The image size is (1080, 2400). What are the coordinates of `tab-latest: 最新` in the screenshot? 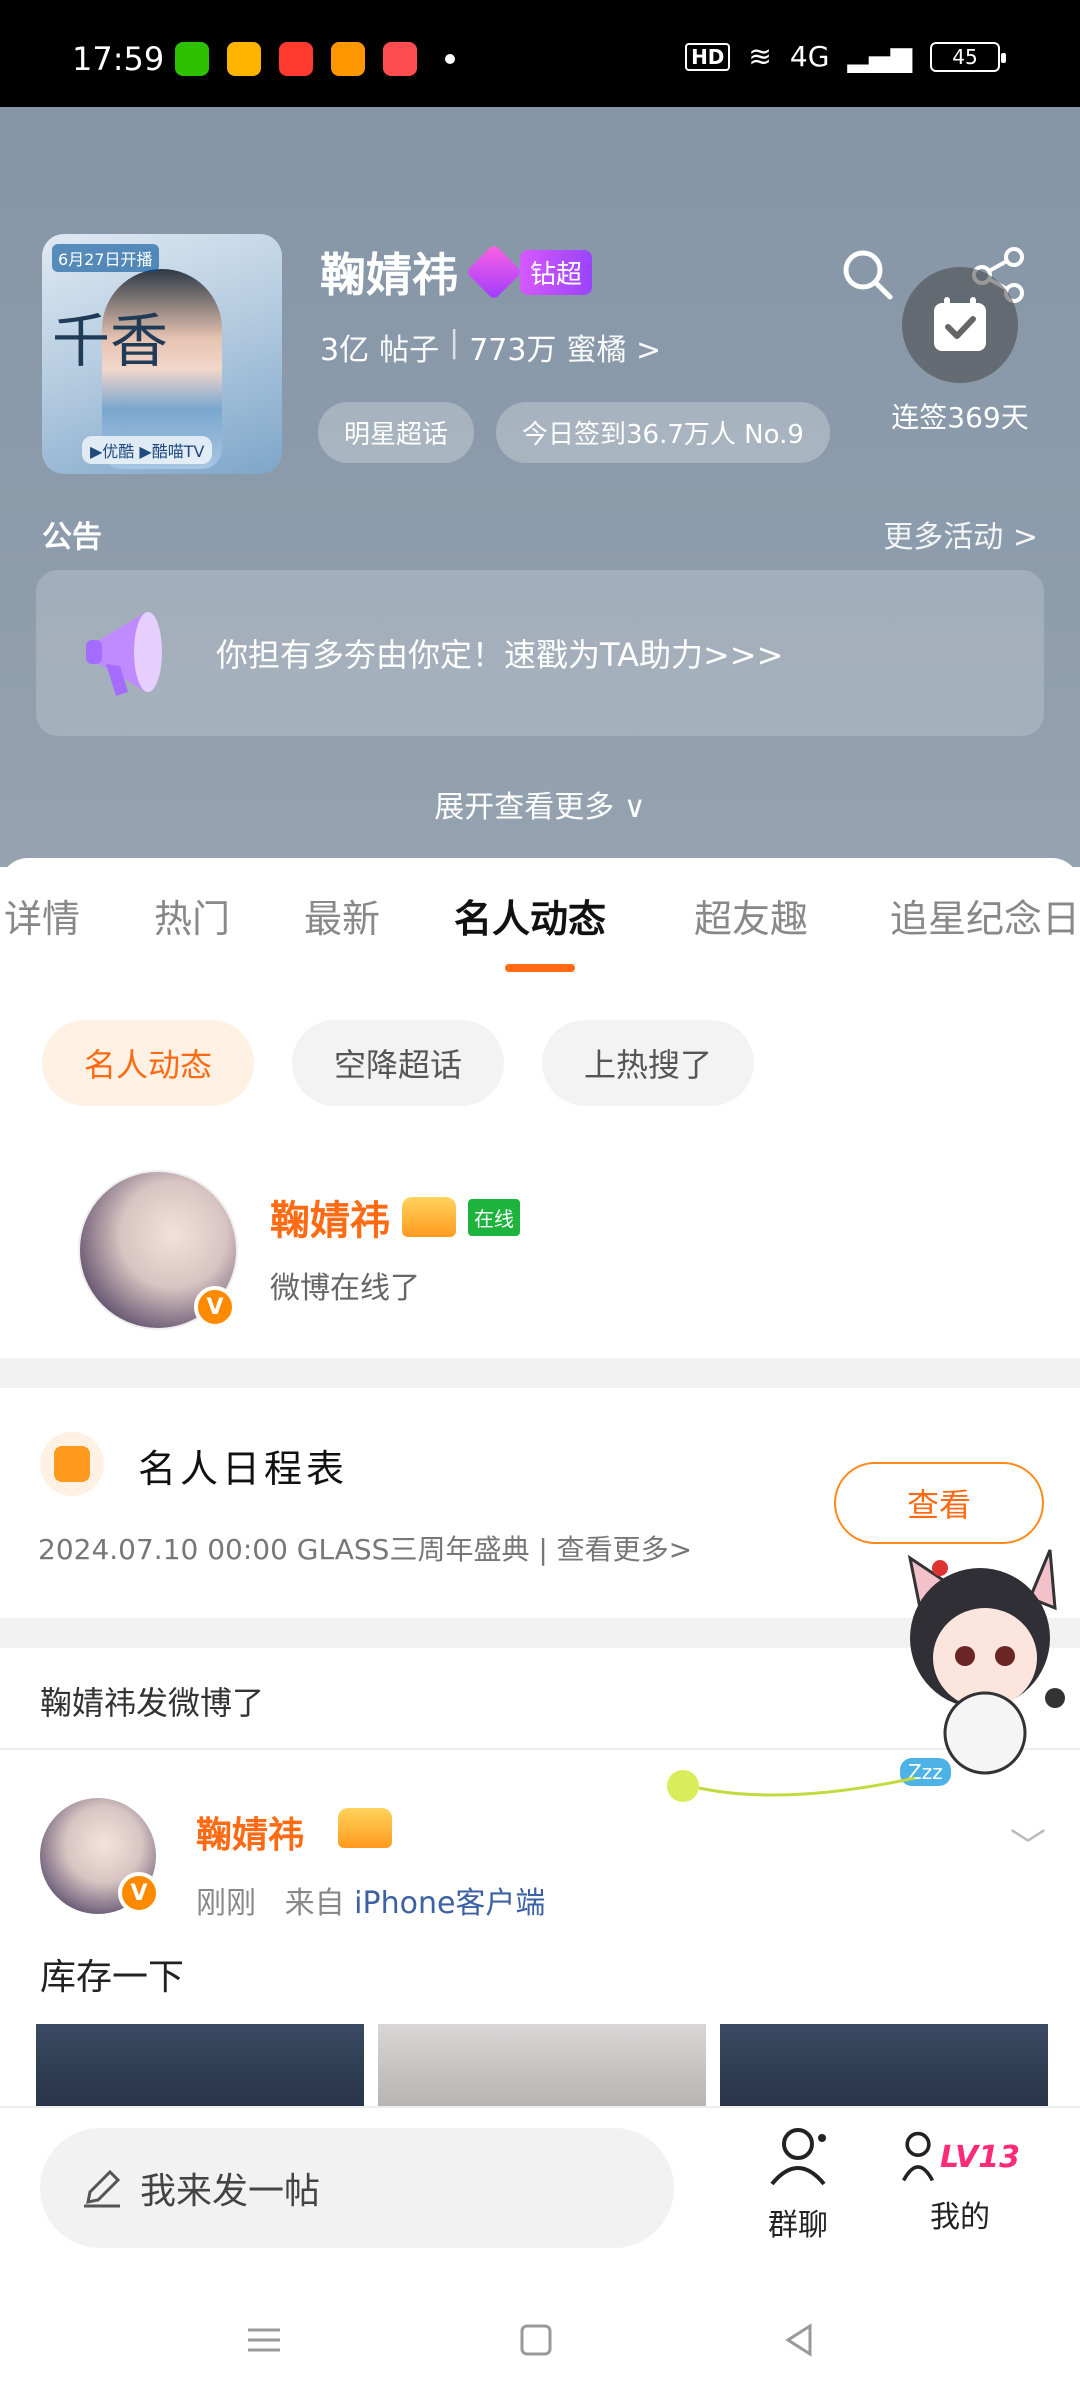 It's located at (342, 915).